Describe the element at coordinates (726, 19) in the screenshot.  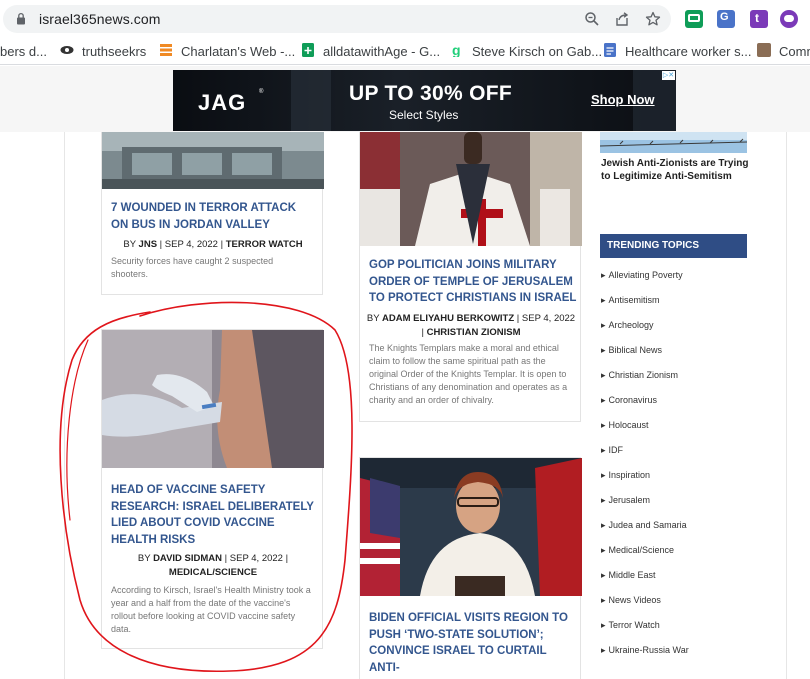
I see `translate-icon: G` at that location.